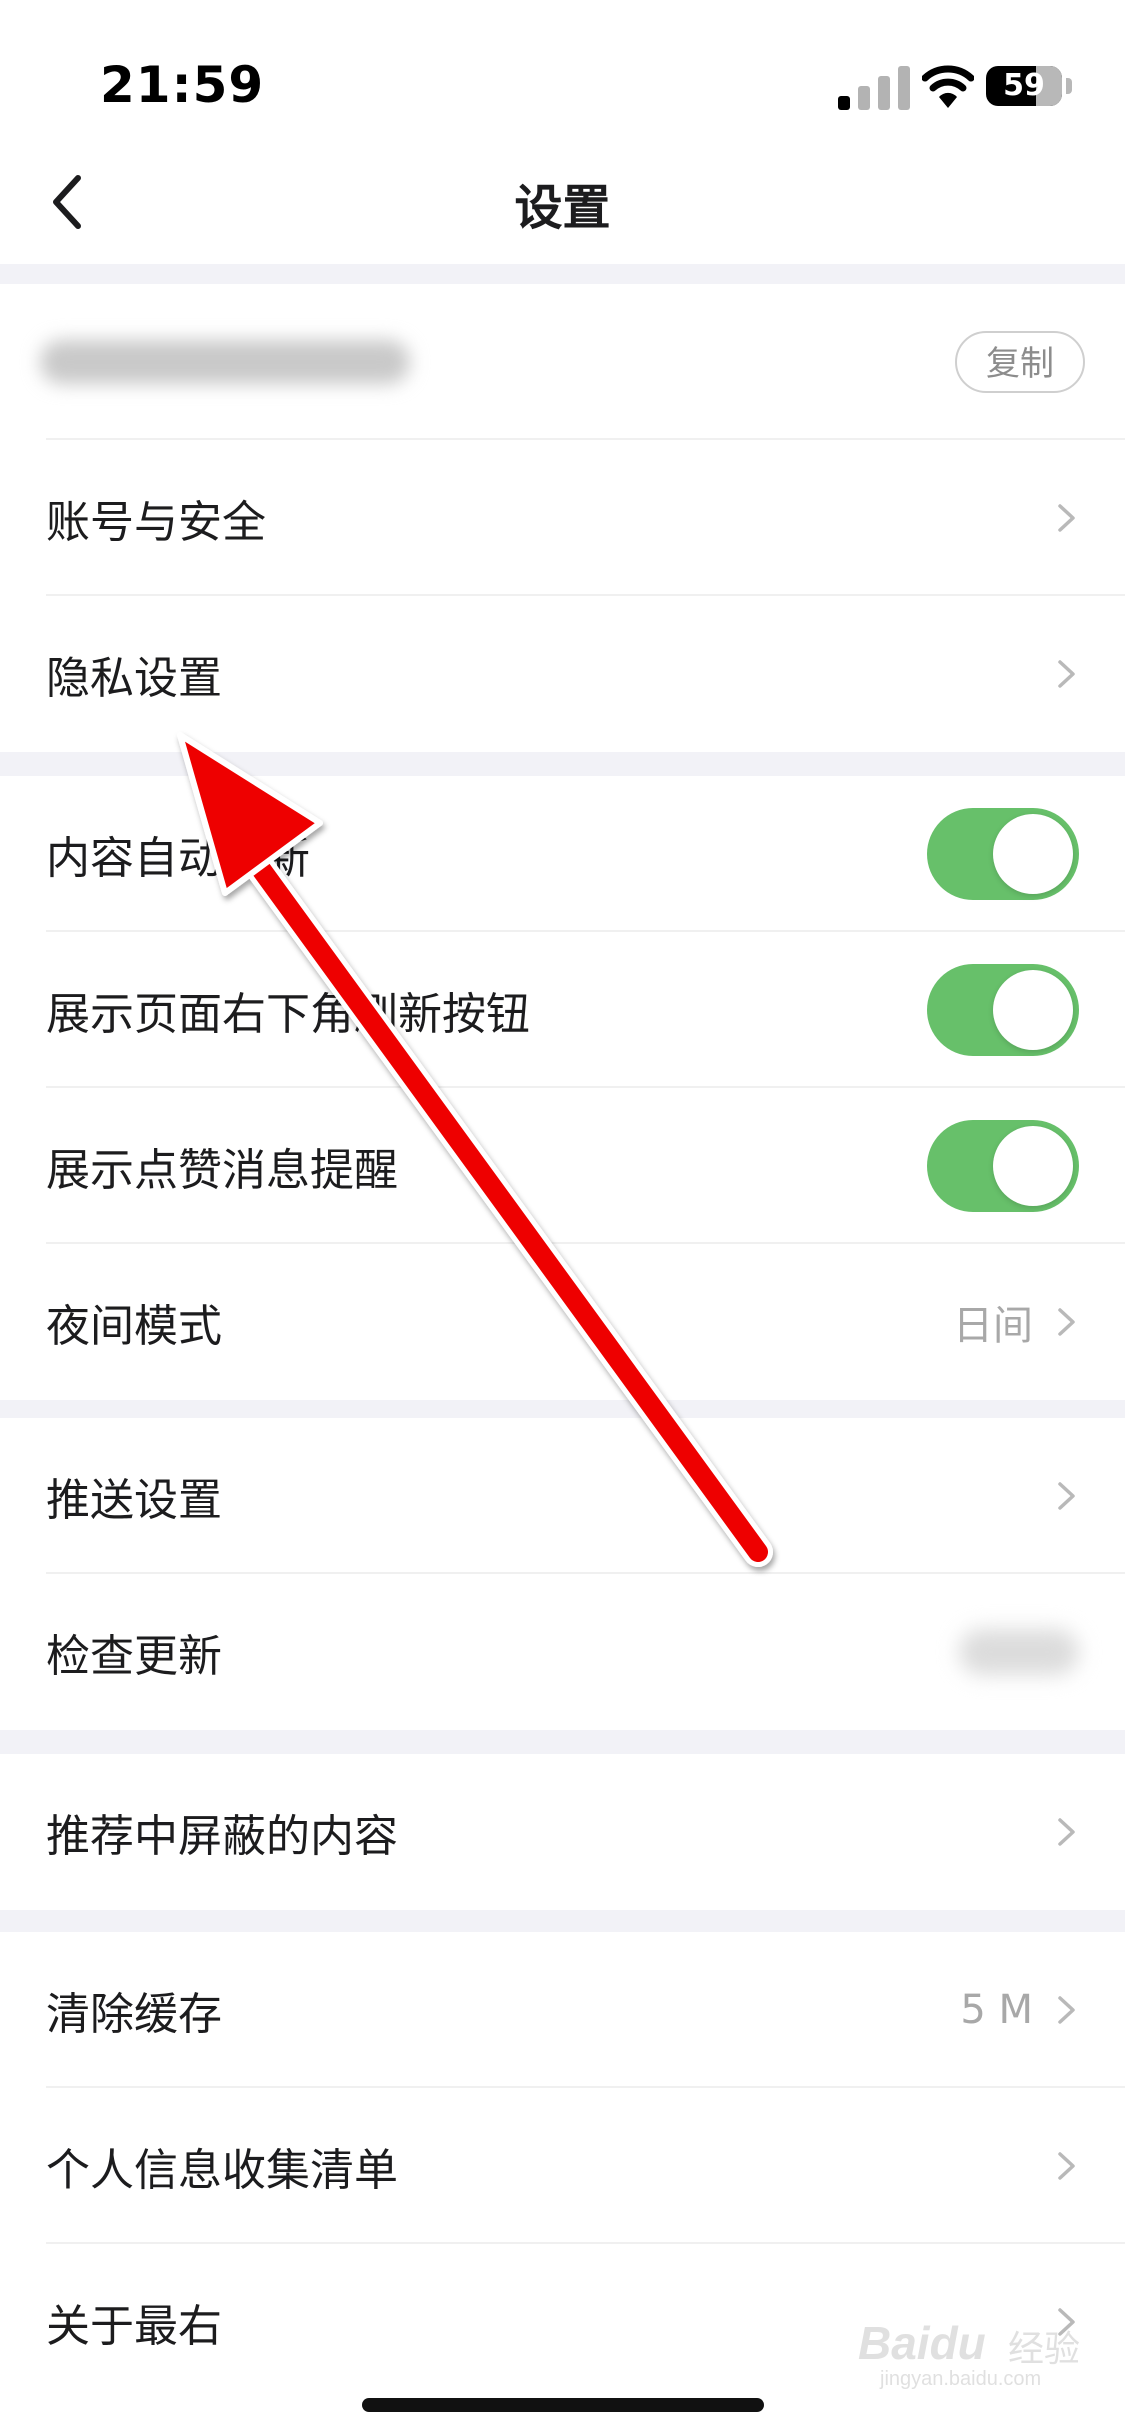 The height and width of the screenshot is (2436, 1125). I want to click on row-label: 夜间模式, so click(134, 1326).